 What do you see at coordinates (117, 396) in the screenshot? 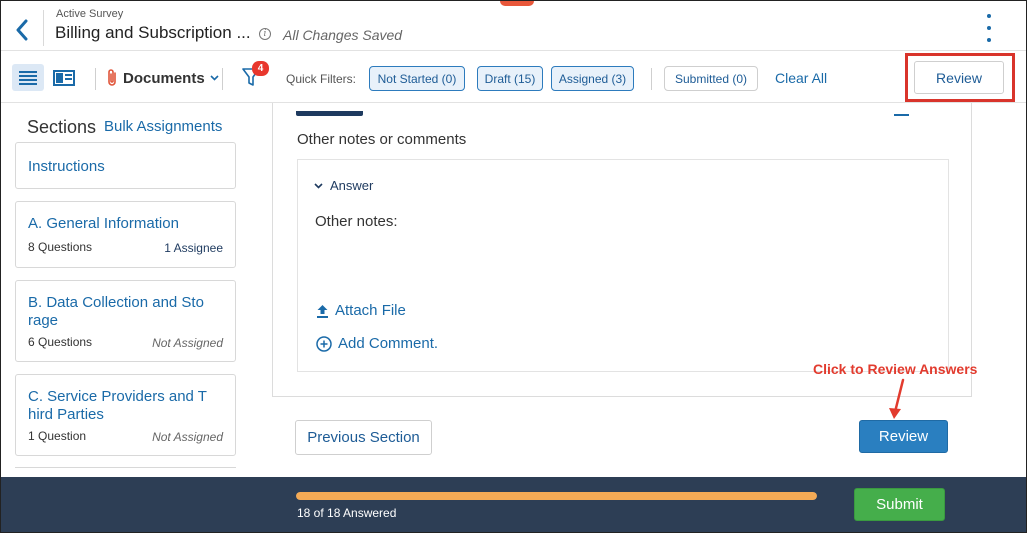
I see `section-name-line1: C. Service Providers and T` at bounding box center [117, 396].